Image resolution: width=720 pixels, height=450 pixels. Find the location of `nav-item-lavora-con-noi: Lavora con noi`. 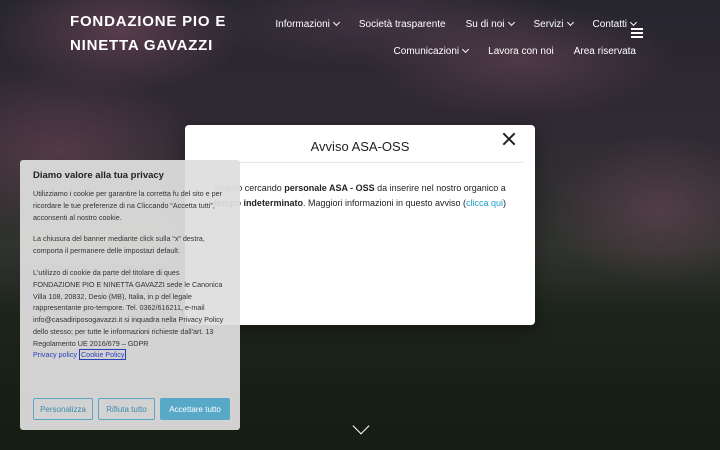

nav-item-lavora-con-noi: Lavora con noi is located at coordinates (521, 51).